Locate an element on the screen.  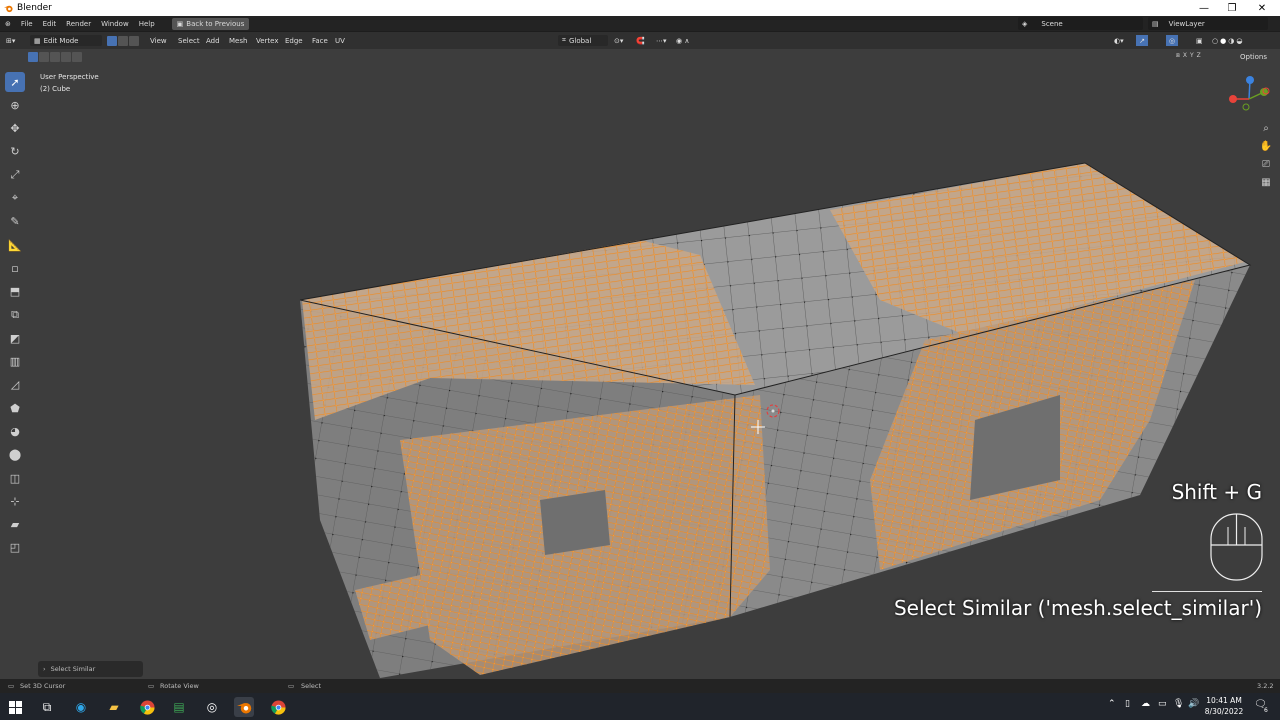
view-layer-selector: ▤ ViewLayer is located at coordinates (1208, 23).